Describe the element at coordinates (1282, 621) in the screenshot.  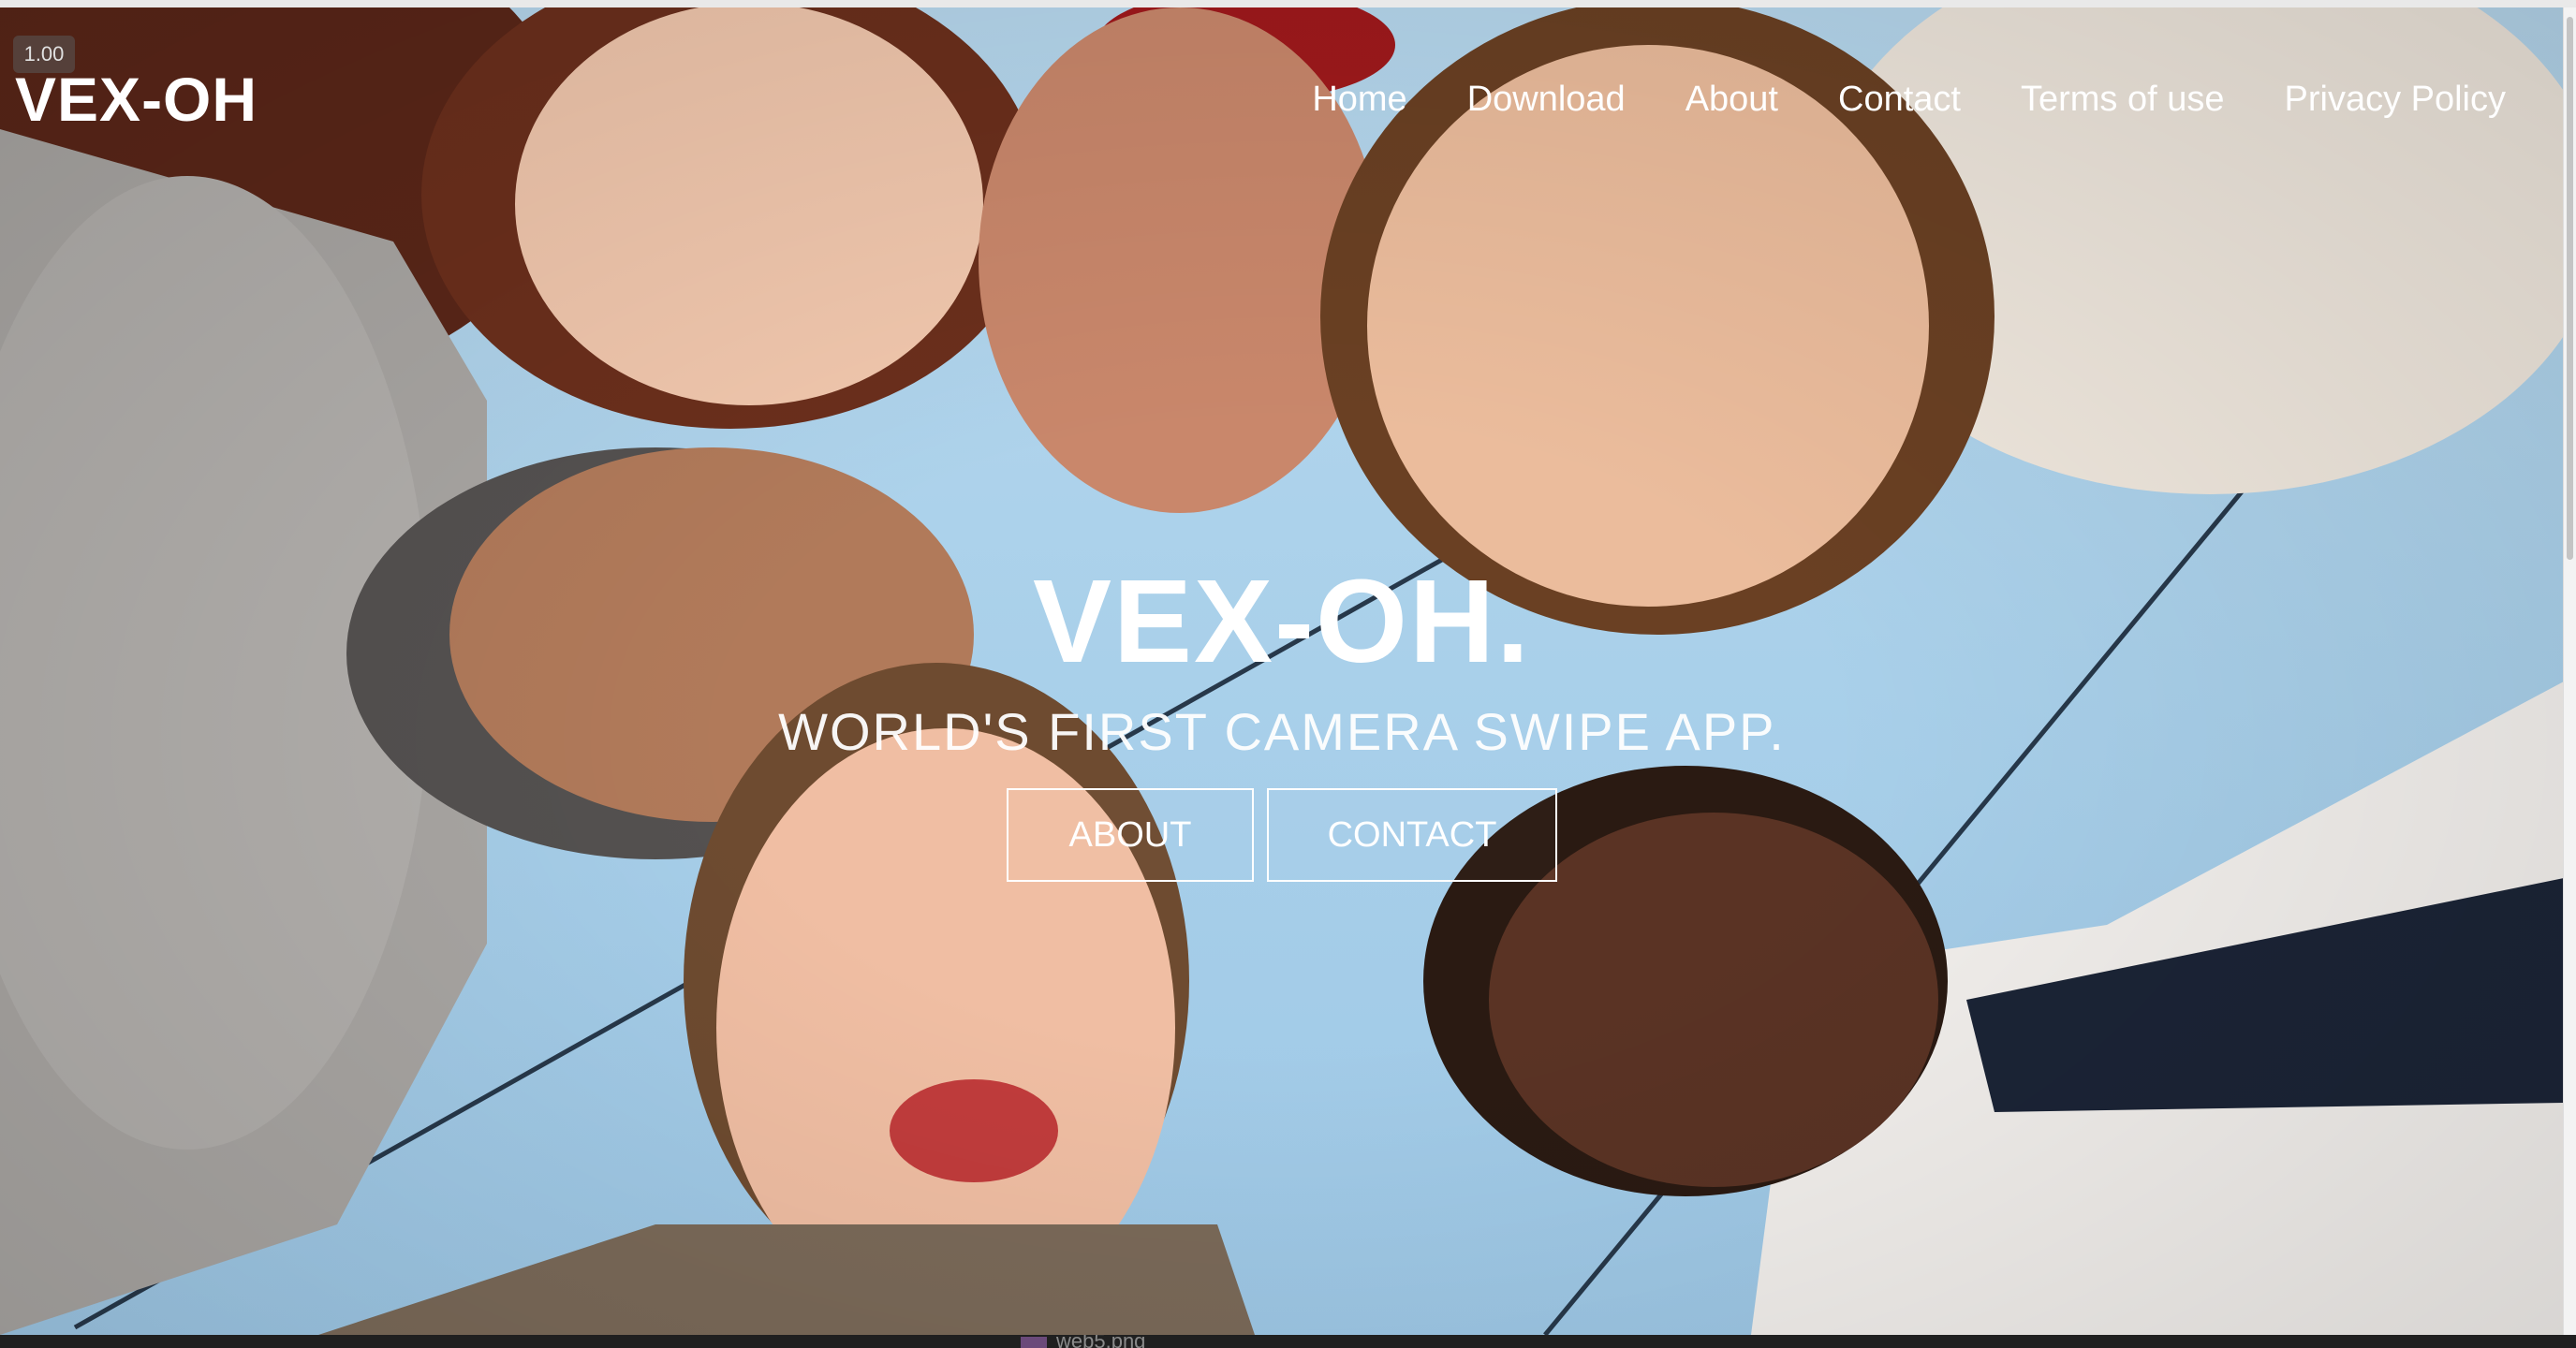
I see `hero-title: VEX-OH.` at that location.